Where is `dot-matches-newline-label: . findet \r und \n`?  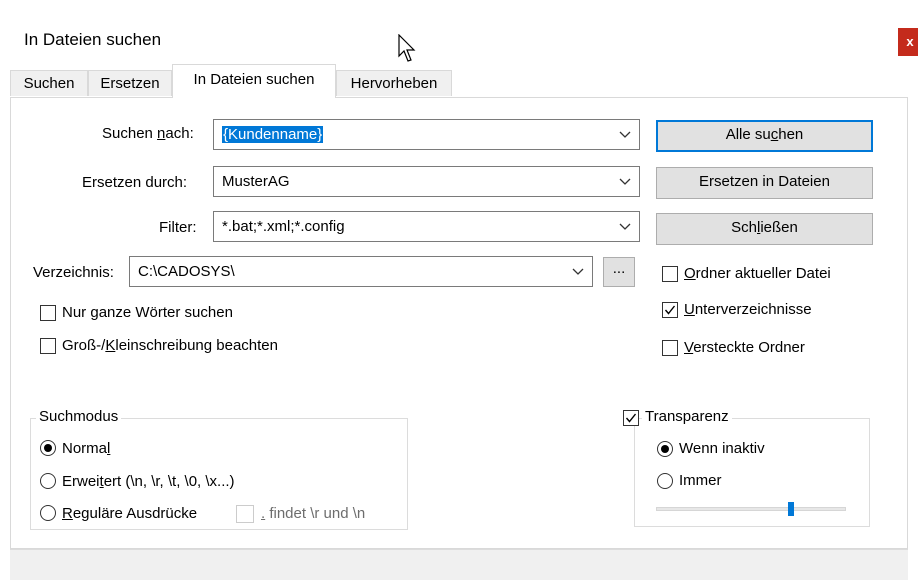
dot-matches-newline-label: . findet \r und \n is located at coordinates (313, 513).